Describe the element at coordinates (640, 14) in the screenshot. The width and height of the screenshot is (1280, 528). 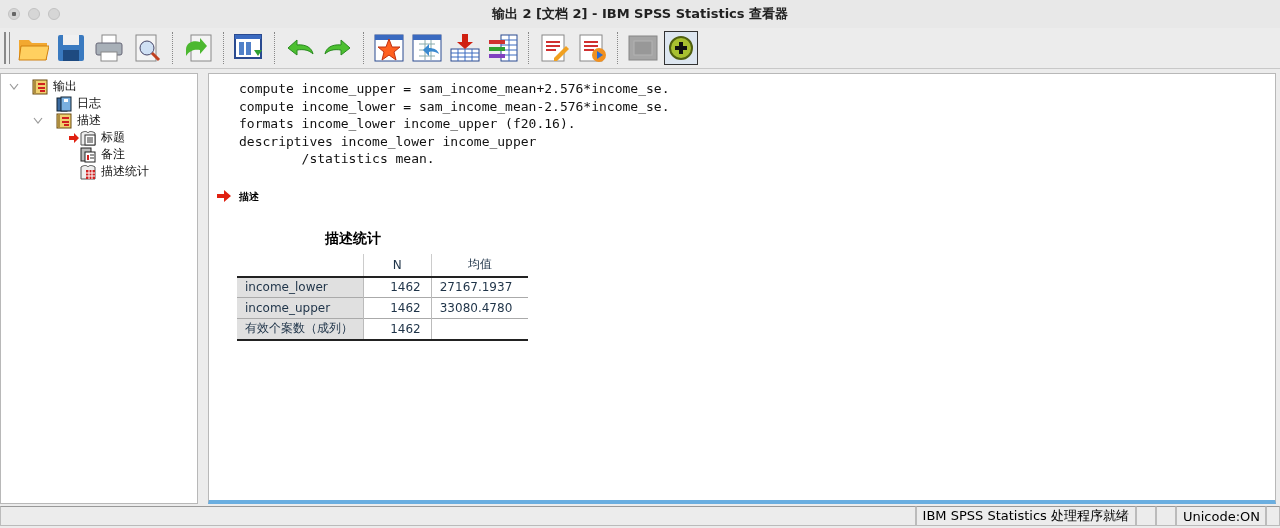
I see `window-title: 输出 2 [文档 2] - IBM SPSS Statistics 查看器` at that location.